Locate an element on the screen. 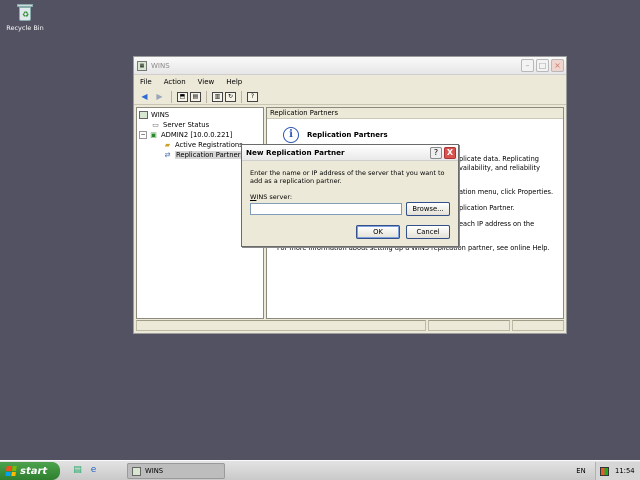  window-titlebar: ▦ WINS – □ × is located at coordinates (350, 66).